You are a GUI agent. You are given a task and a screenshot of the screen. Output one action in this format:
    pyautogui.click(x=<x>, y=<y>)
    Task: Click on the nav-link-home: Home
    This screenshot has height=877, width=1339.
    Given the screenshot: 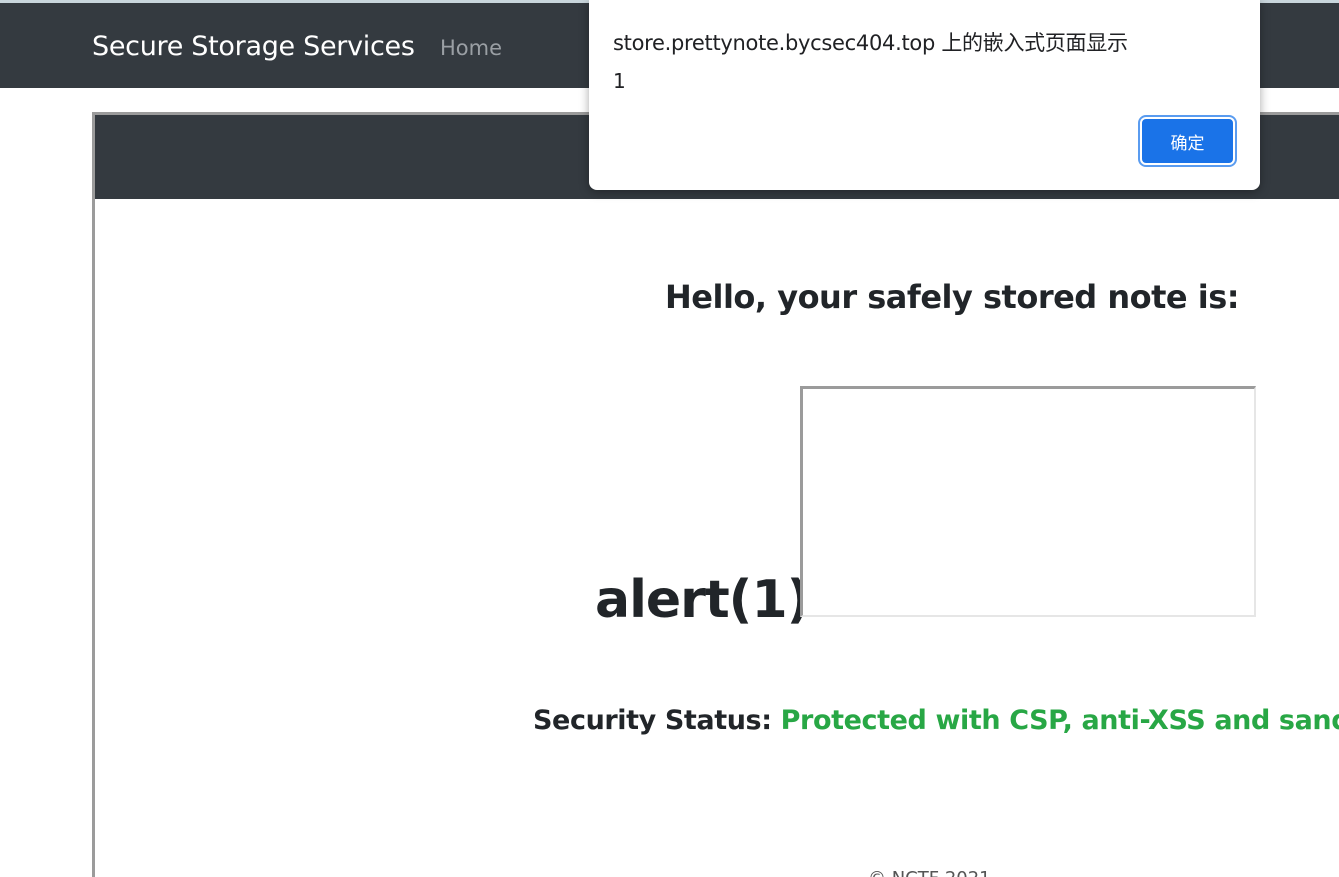 What is the action you would take?
    pyautogui.click(x=471, y=48)
    